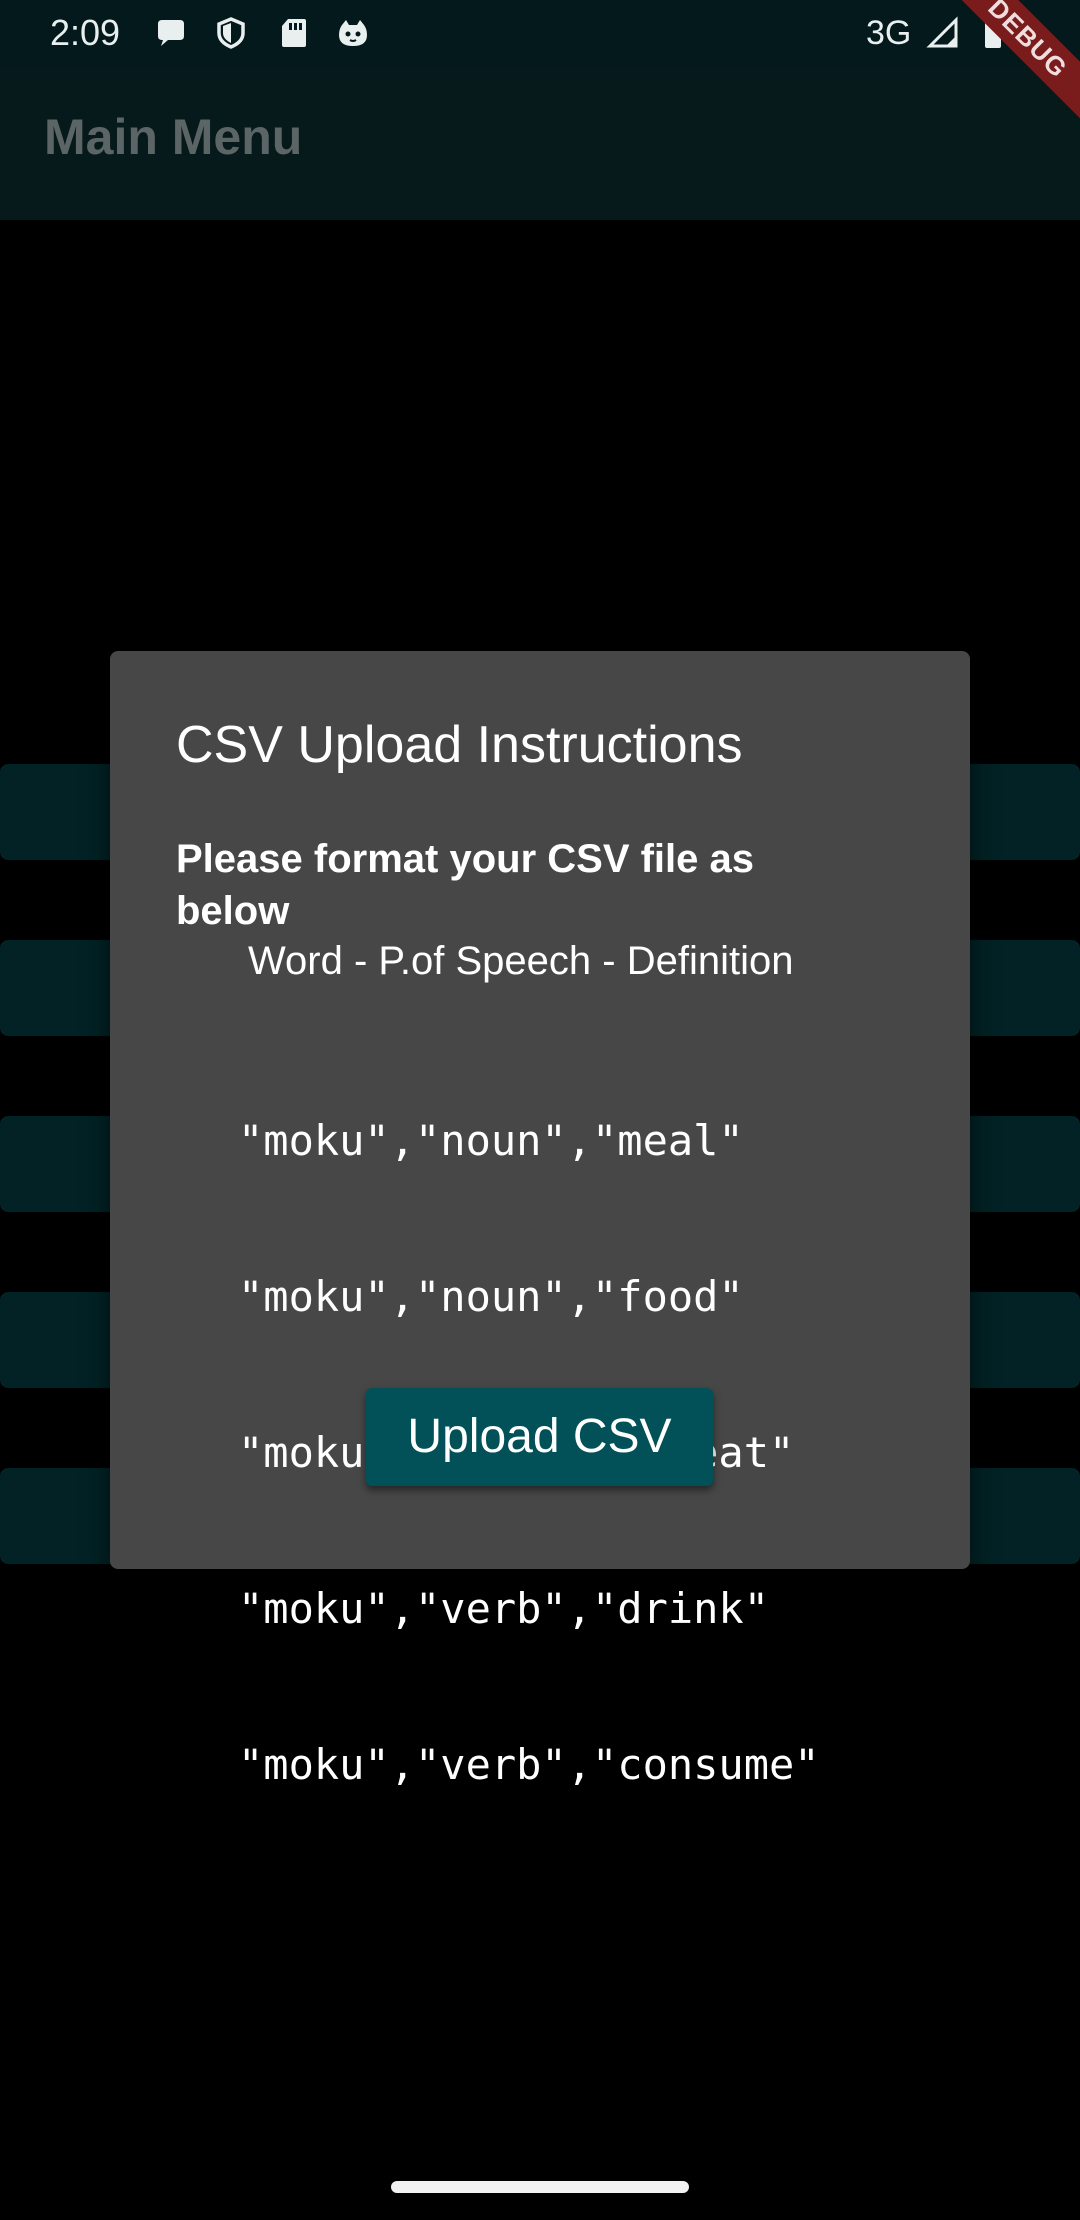 This screenshot has width=1080, height=2220. Describe the element at coordinates (173, 137) in the screenshot. I see `page-title: Main Menu` at that location.